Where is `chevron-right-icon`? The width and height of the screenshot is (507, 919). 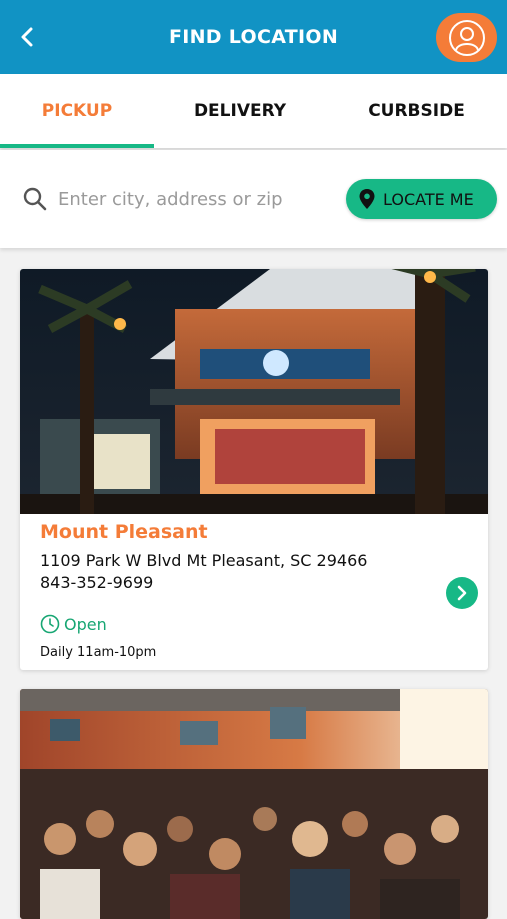
chevron-right-icon is located at coordinates (462, 593).